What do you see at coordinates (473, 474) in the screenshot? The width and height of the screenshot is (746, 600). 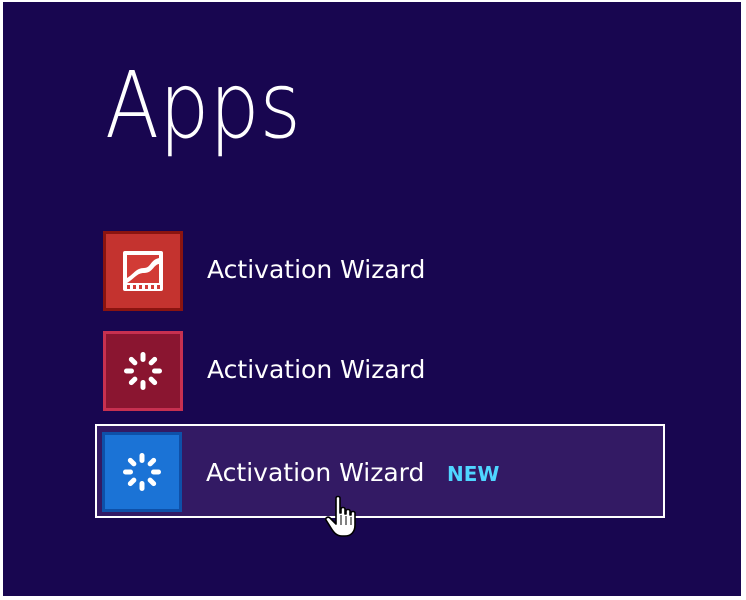 I see `new-badge: NEW` at bounding box center [473, 474].